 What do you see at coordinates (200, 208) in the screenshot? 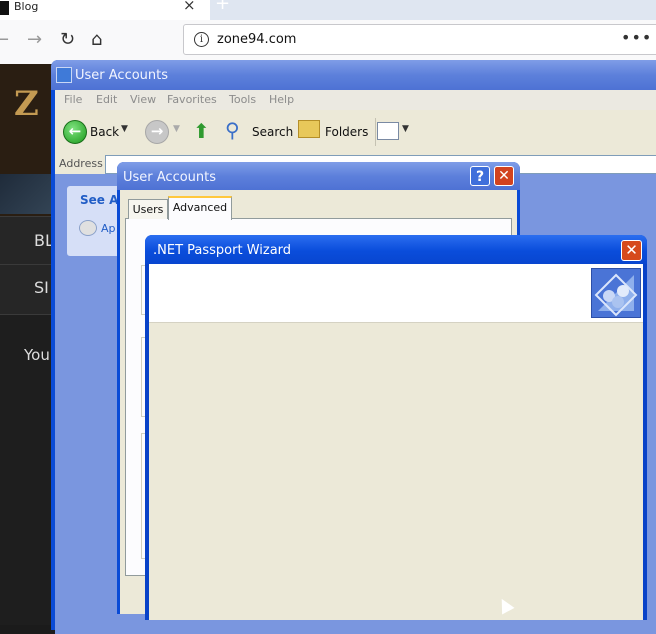
I see `tab-advanced: Advanced` at bounding box center [200, 208].